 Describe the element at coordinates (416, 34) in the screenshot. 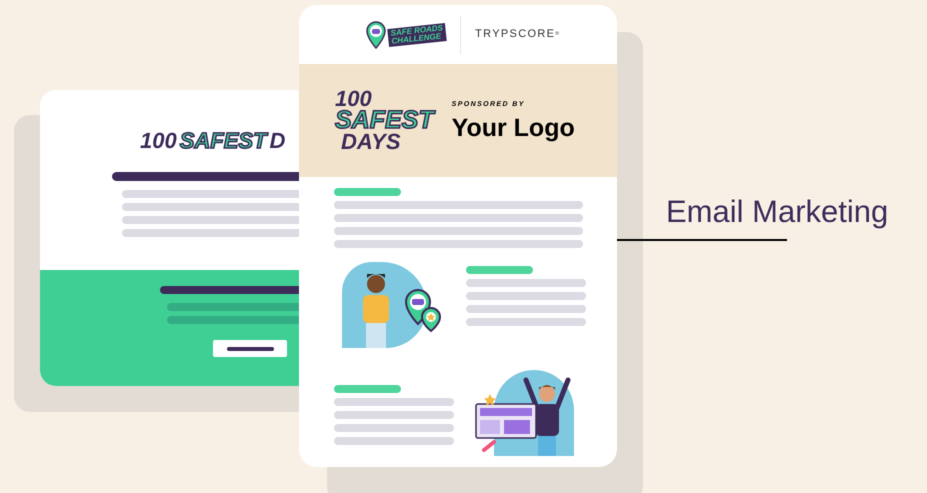

I see `challenge-logo: SAFE ROADS CHALLENGE` at that location.